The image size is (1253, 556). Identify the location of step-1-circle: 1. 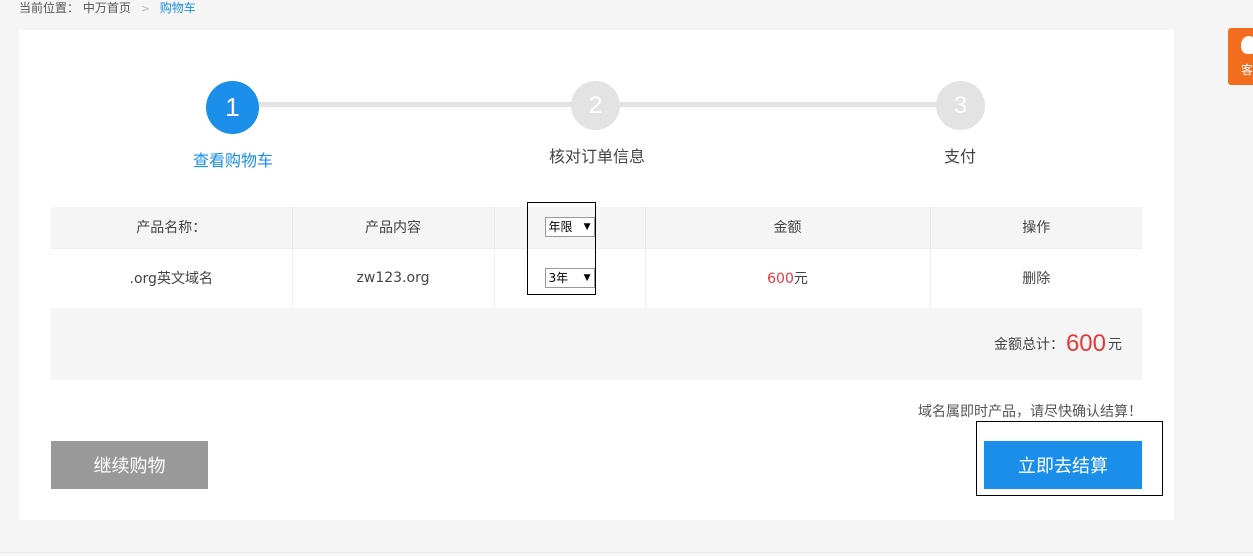
(232, 107).